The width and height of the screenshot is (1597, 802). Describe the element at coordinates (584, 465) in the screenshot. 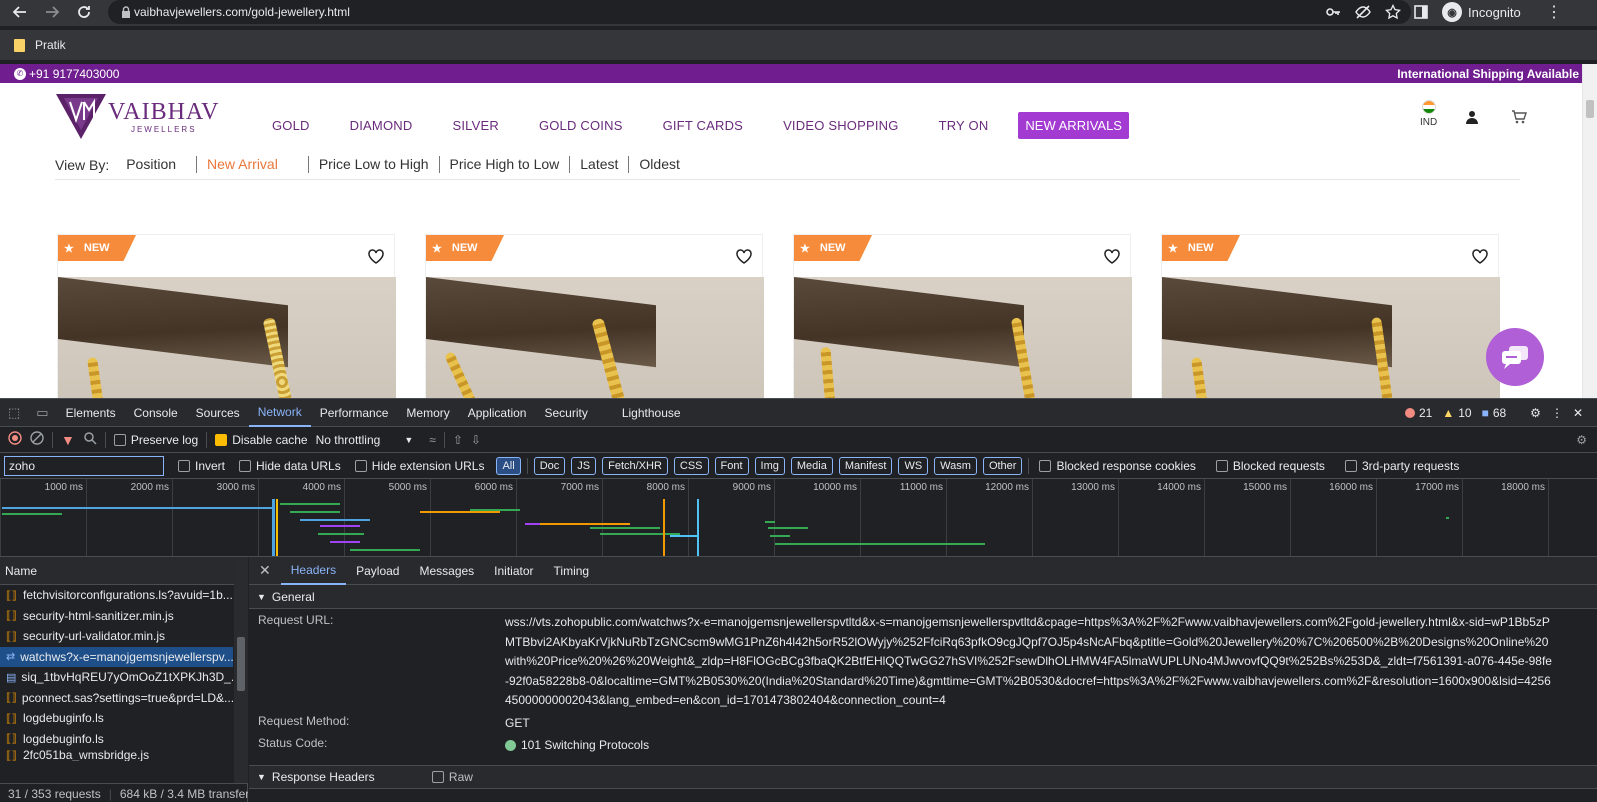

I see `type-filter-js: JS` at that location.